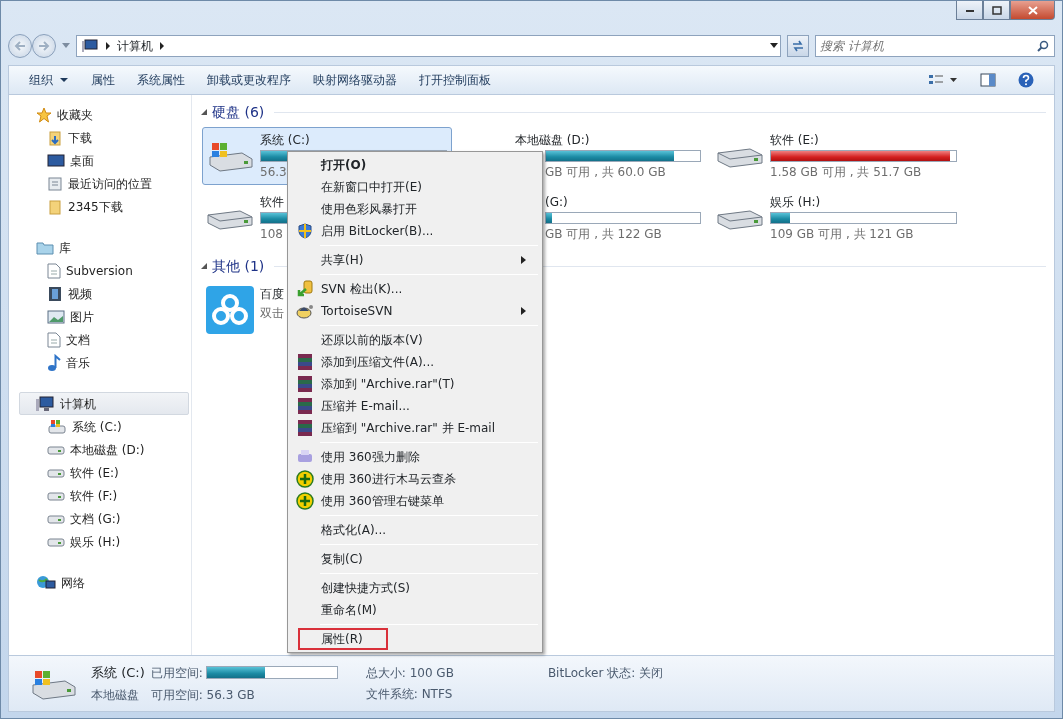 The height and width of the screenshot is (719, 1063). What do you see at coordinates (409, 673) in the screenshot?
I see `total-size-text: 总大小: 100 GB` at bounding box center [409, 673].